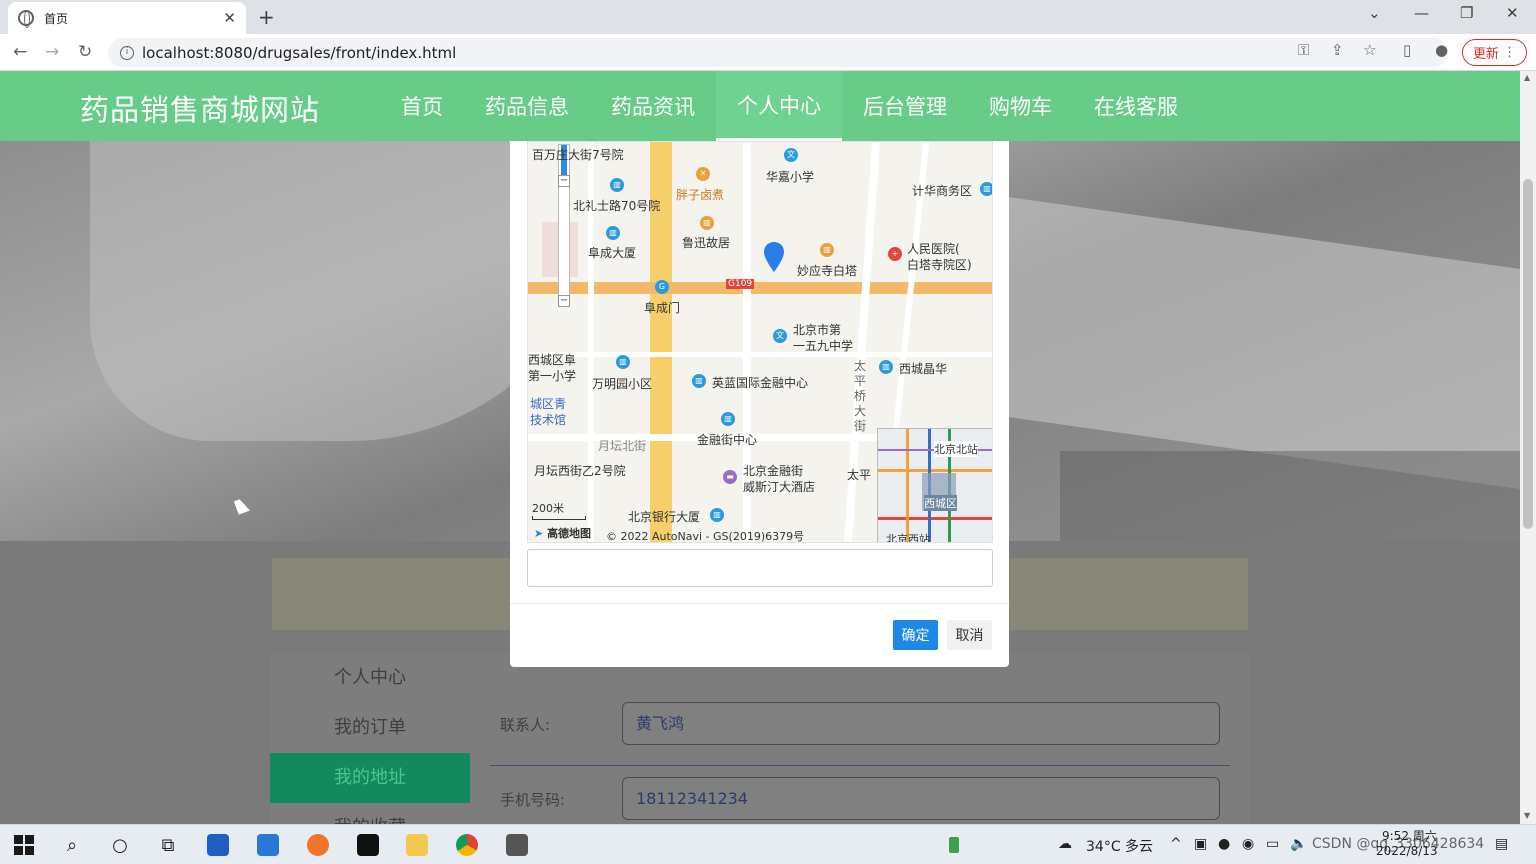 The image size is (1536, 864). What do you see at coordinates (563, 533) in the screenshot?
I see `amap-logo: ➤ 高德地图` at bounding box center [563, 533].